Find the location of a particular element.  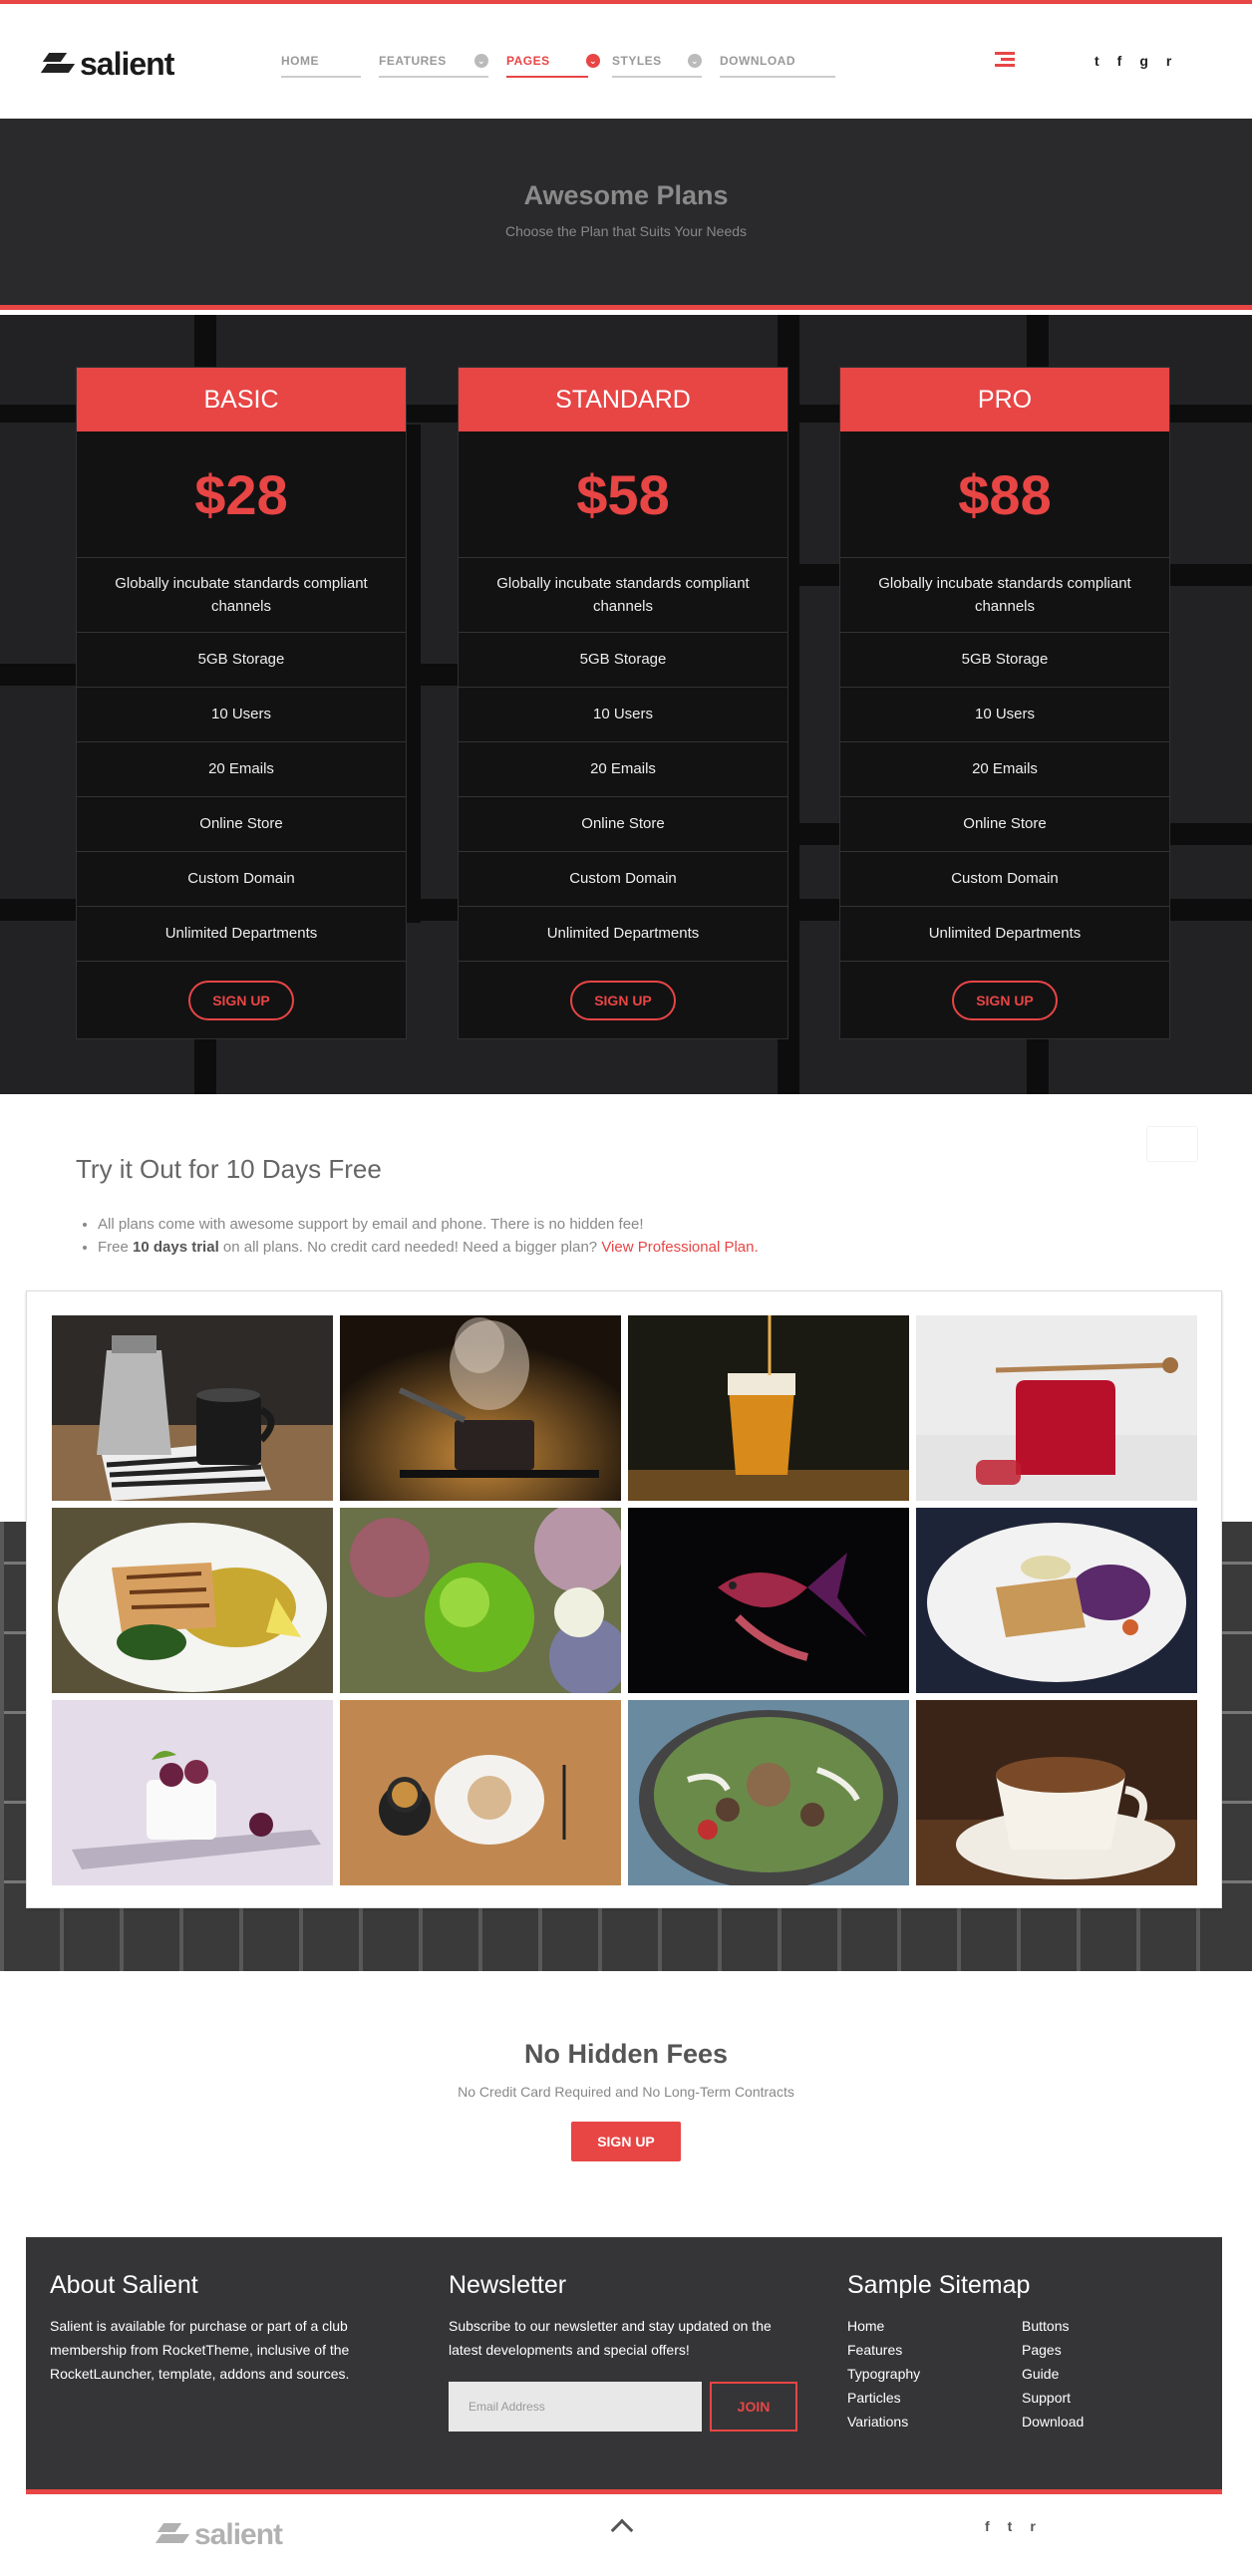

sitemap-link-buttons: Buttons is located at coordinates (1081, 2326).